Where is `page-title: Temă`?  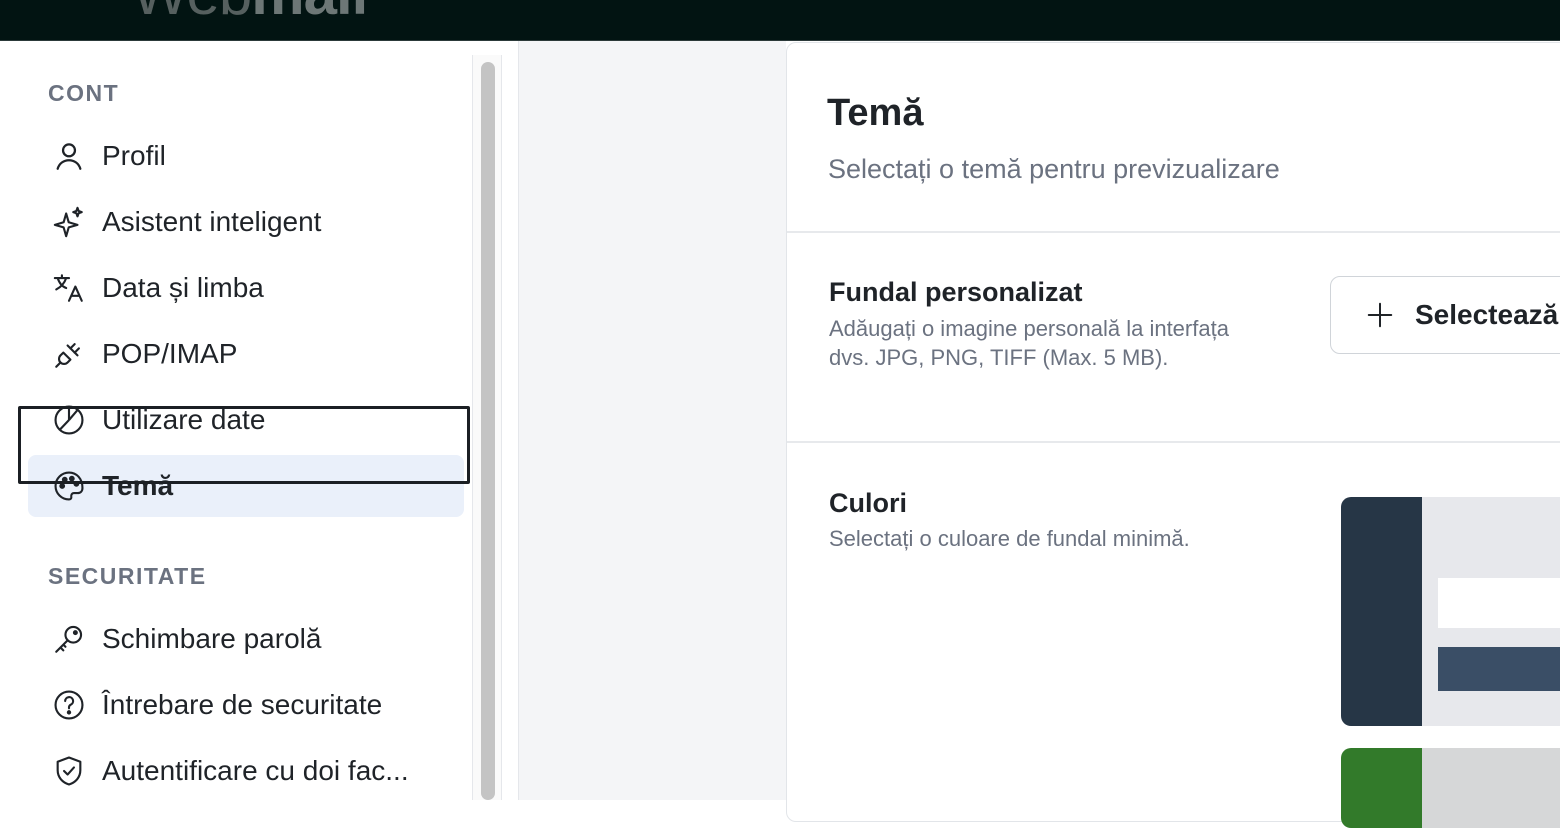
page-title: Temă is located at coordinates (875, 113).